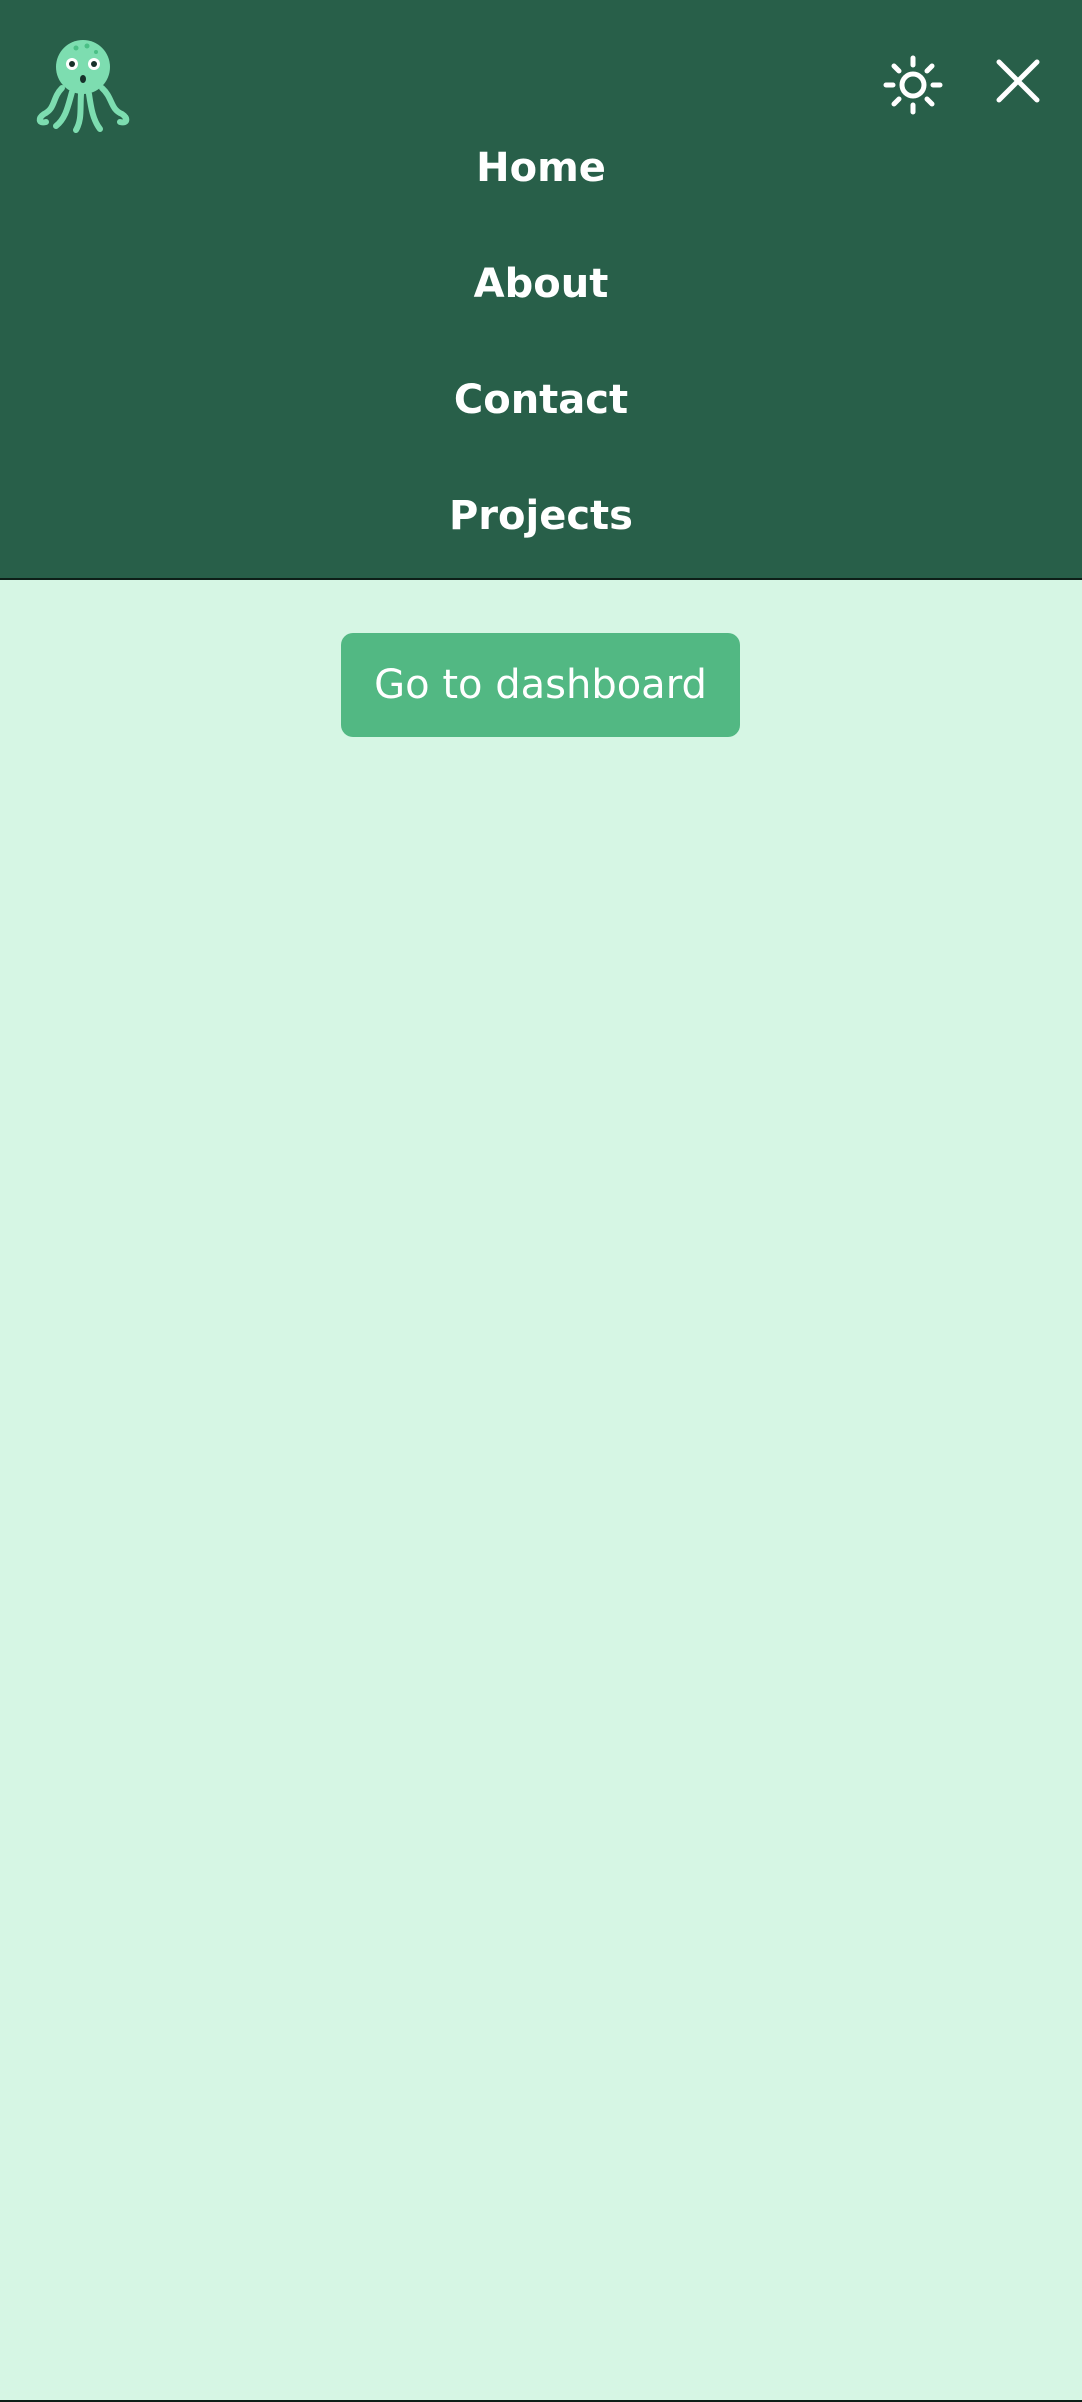 The height and width of the screenshot is (2402, 1082). Describe the element at coordinates (540, 685) in the screenshot. I see `go-to-dashboard-button: Go to dashboard` at that location.